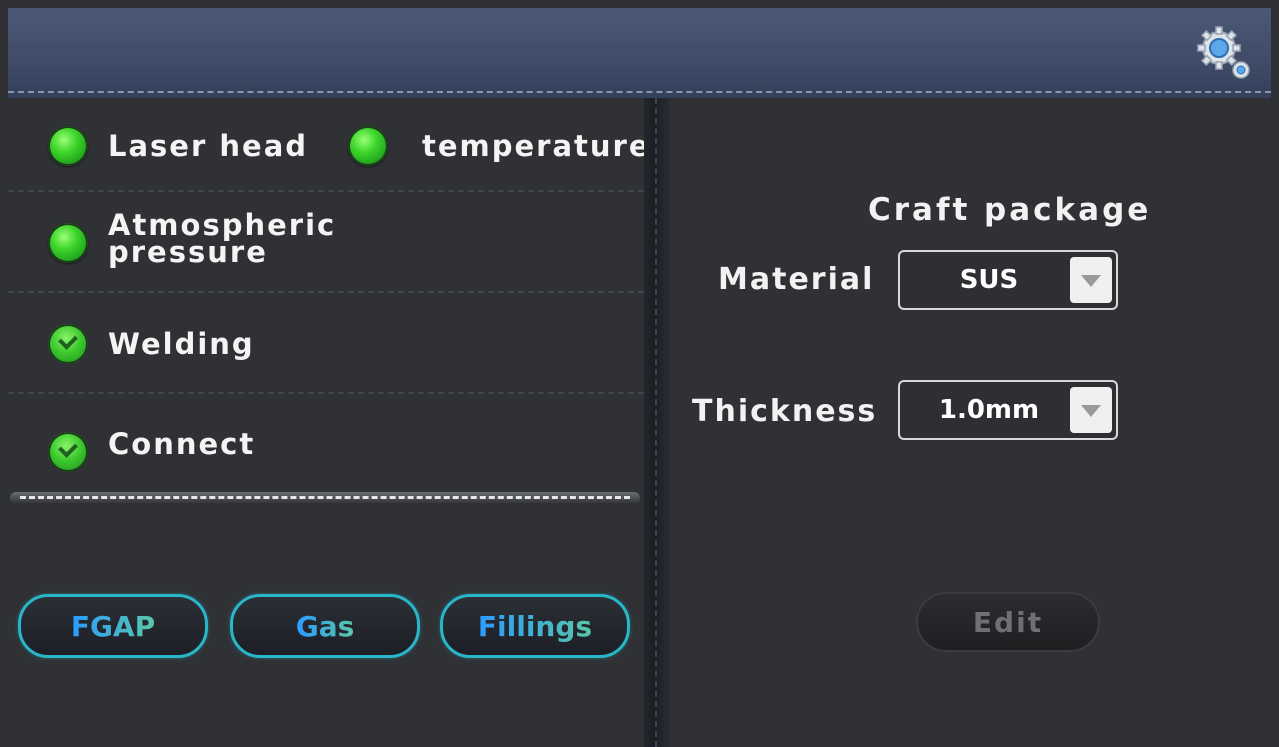 This screenshot has height=747, width=1279. I want to click on status-laser-head: Laser head, so click(178, 146).